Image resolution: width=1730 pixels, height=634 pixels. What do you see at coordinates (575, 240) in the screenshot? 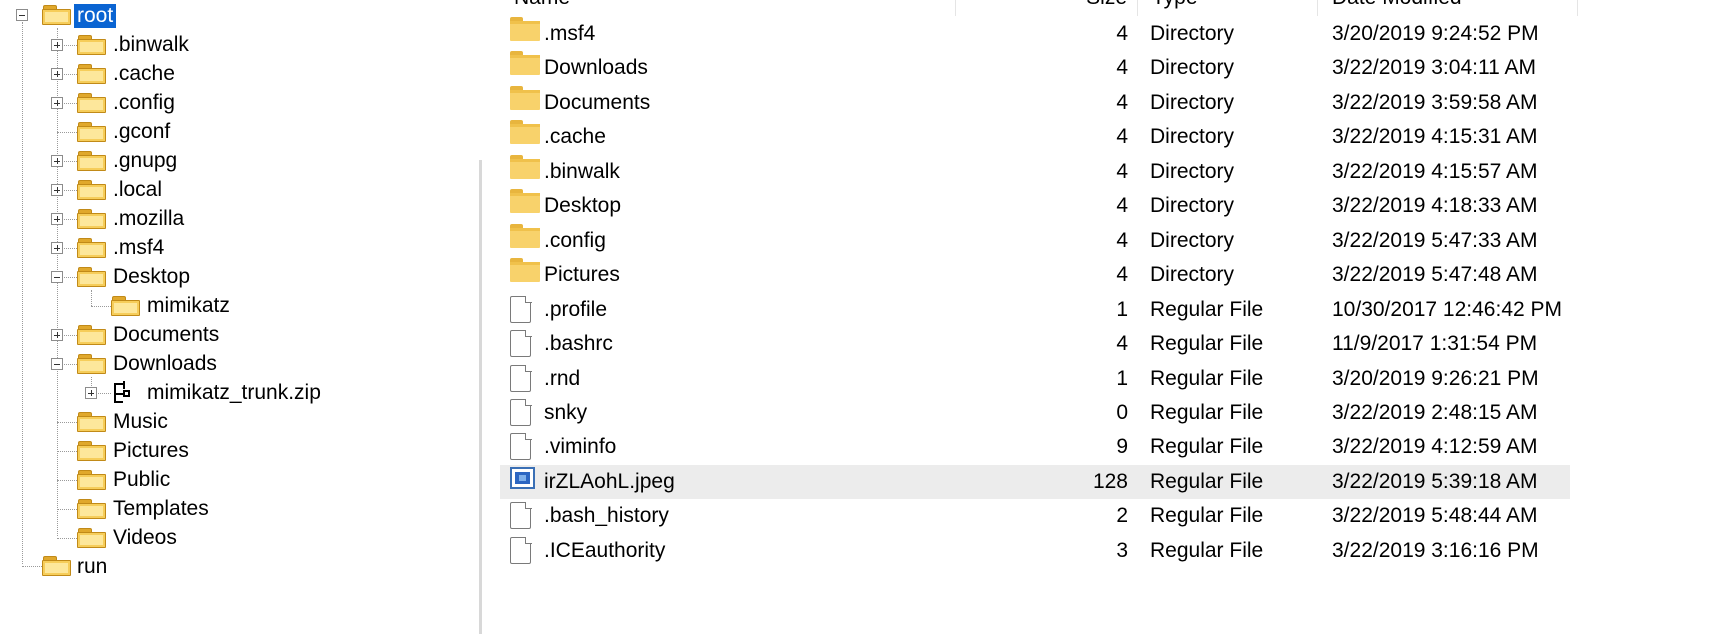
I see `file-name: .config` at bounding box center [575, 240].